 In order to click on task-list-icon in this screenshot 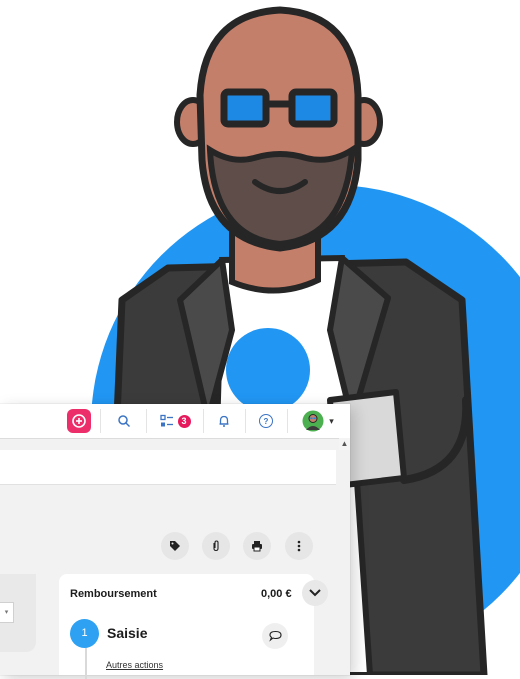, I will do `click(166, 420)`.